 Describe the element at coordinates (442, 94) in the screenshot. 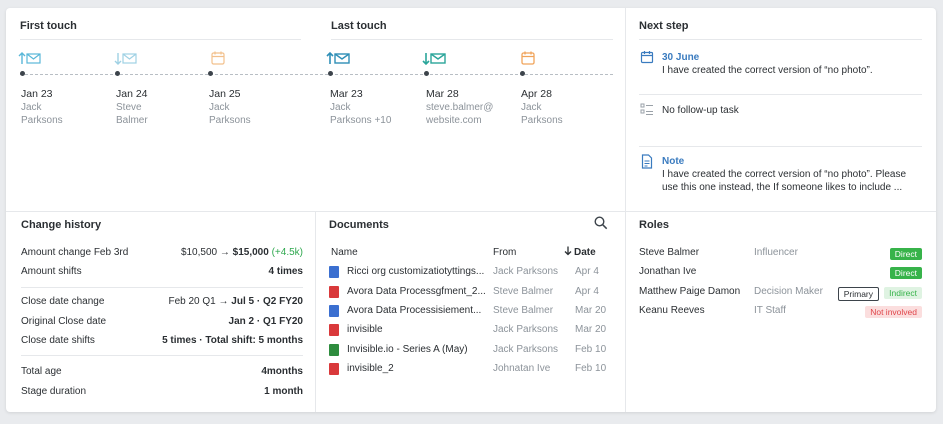

I see `touch-date: Mar 28` at that location.